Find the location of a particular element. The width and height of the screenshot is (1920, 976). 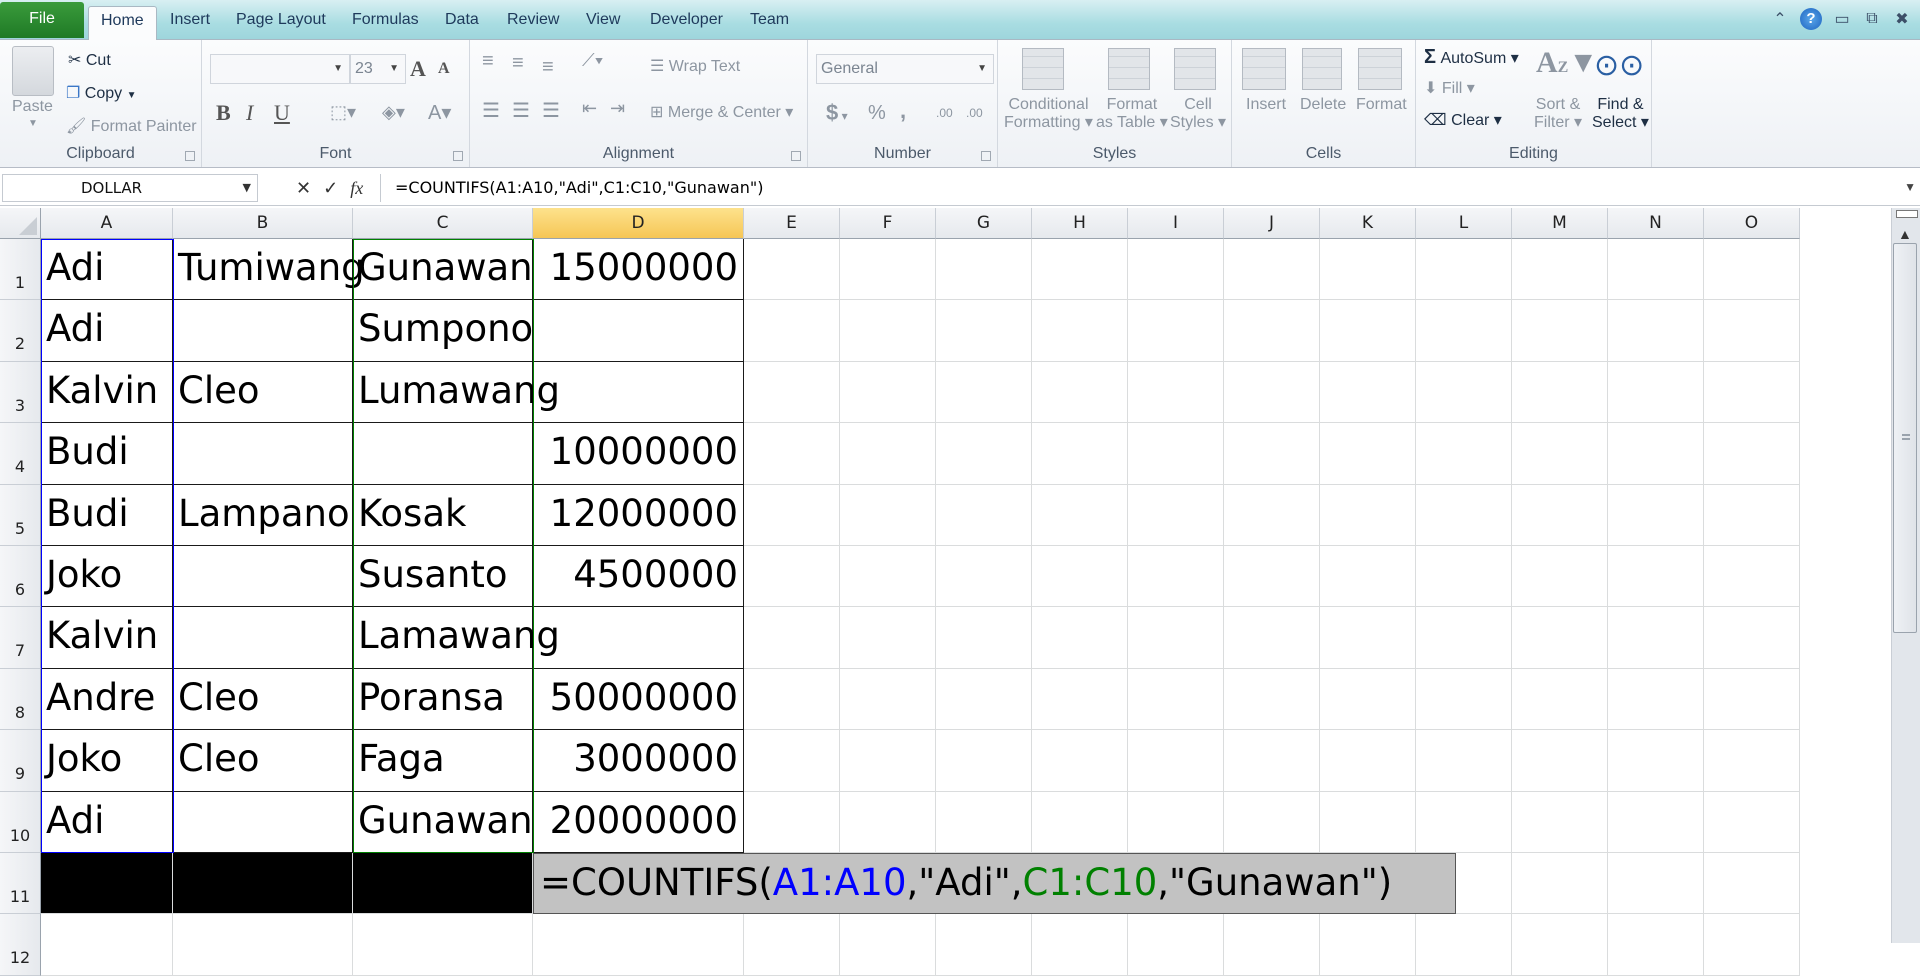

cell-e9 is located at coordinates (792, 761).